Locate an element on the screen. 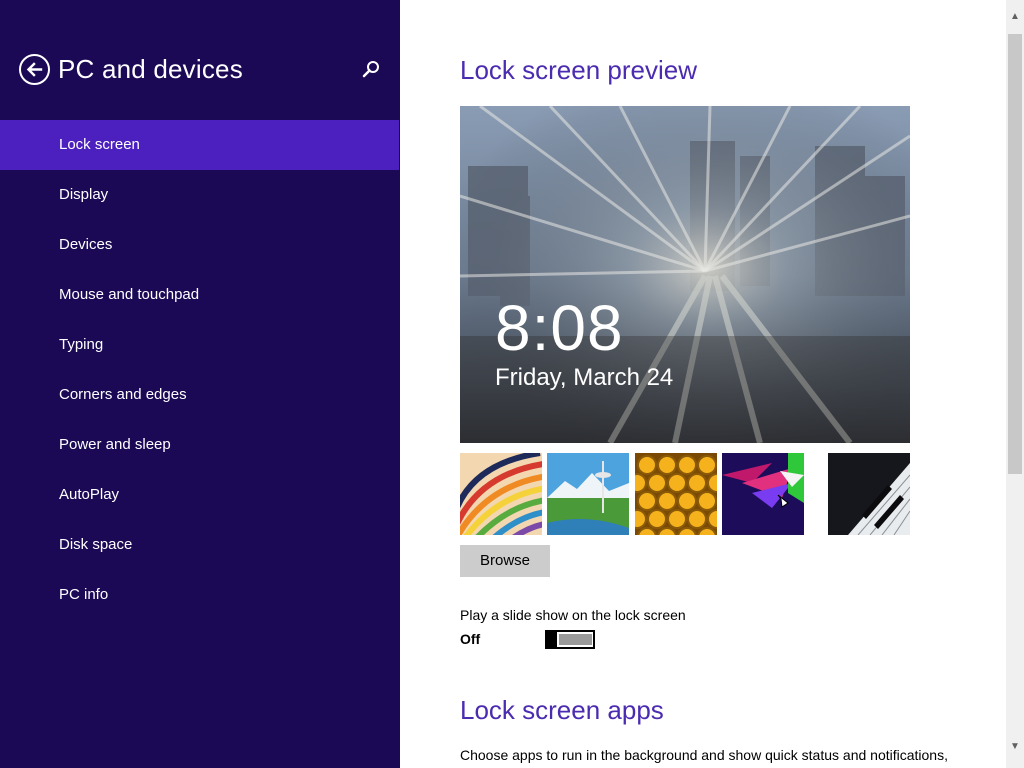 This screenshot has width=1024, height=768. sidebar-item-pc-info: PC info is located at coordinates (199, 595).